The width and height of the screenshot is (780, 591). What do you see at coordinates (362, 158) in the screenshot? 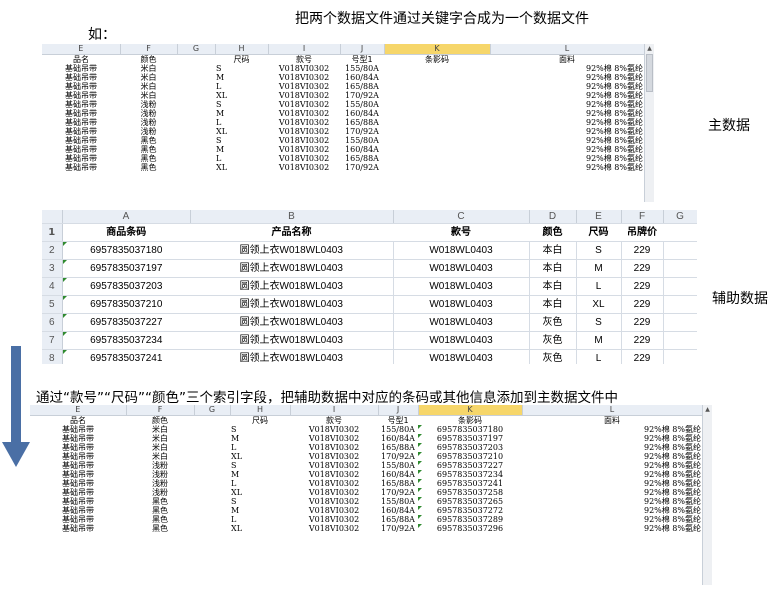
I see `table-cell: 165/88A` at bounding box center [362, 158].